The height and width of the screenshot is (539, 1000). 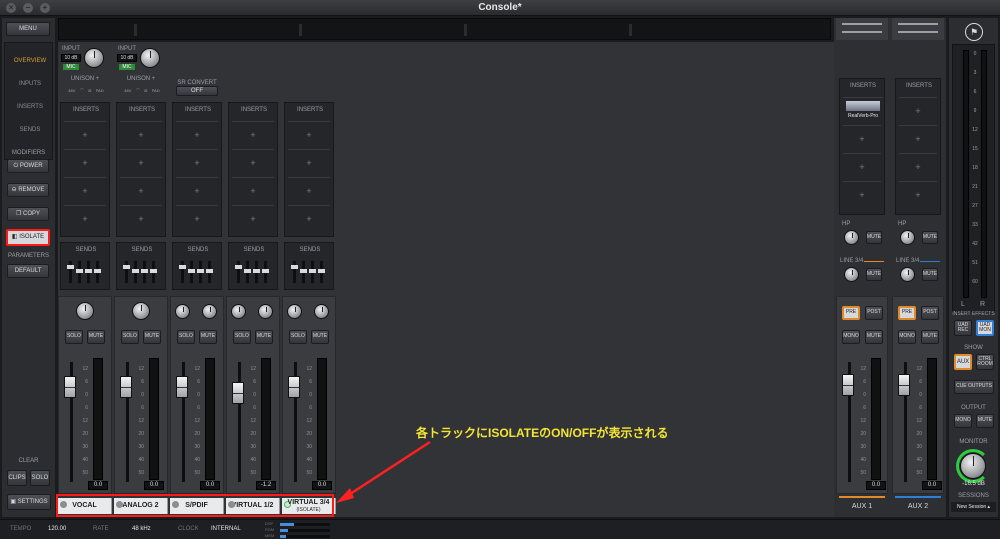 I want to click on aux-name: AUX 1, so click(x=862, y=506).